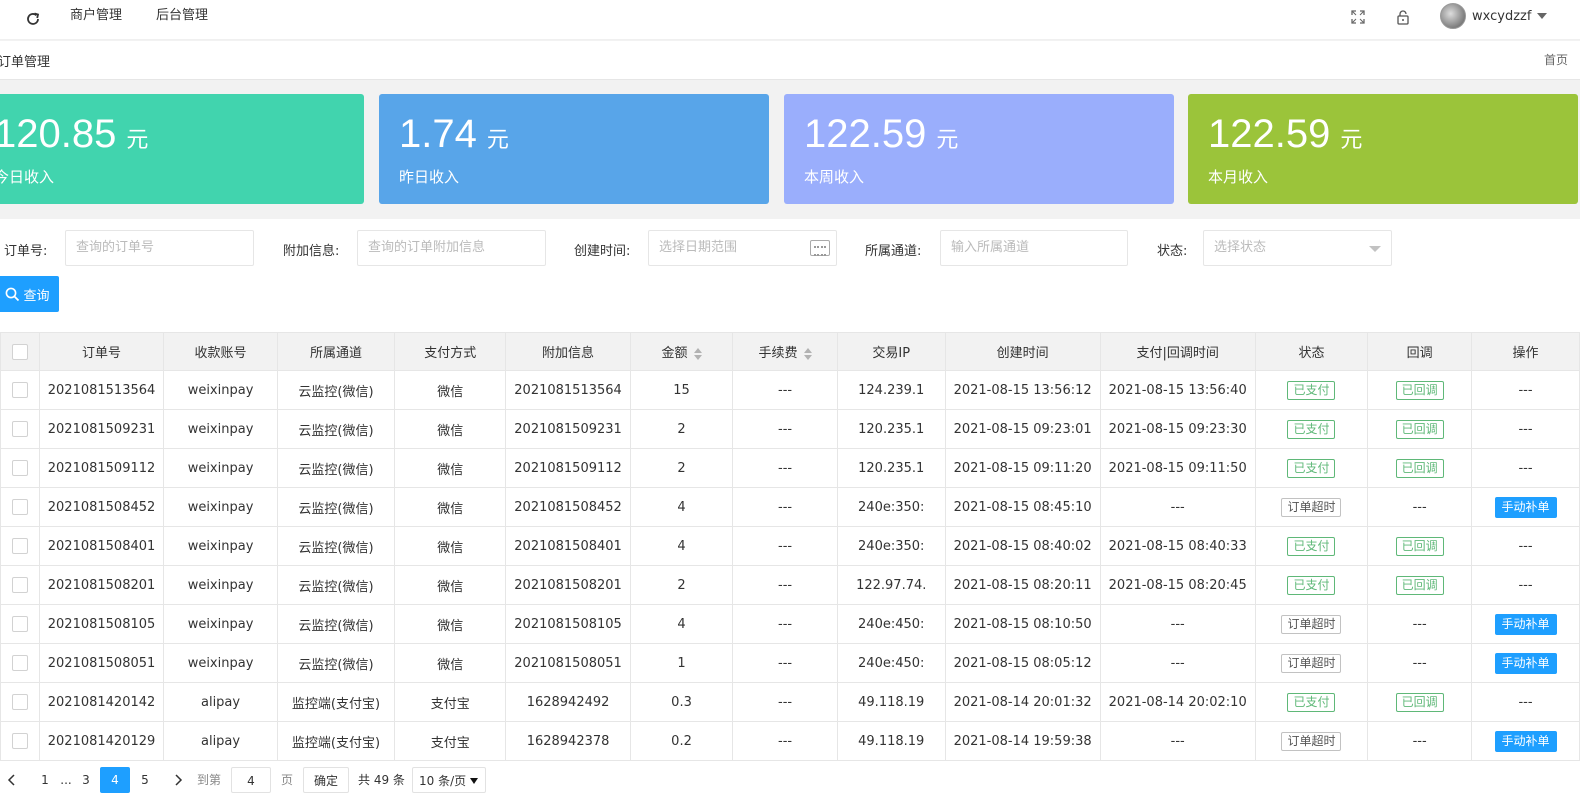  Describe the element at coordinates (450, 702) in the screenshot. I see `cell-method: 支付宝` at that location.